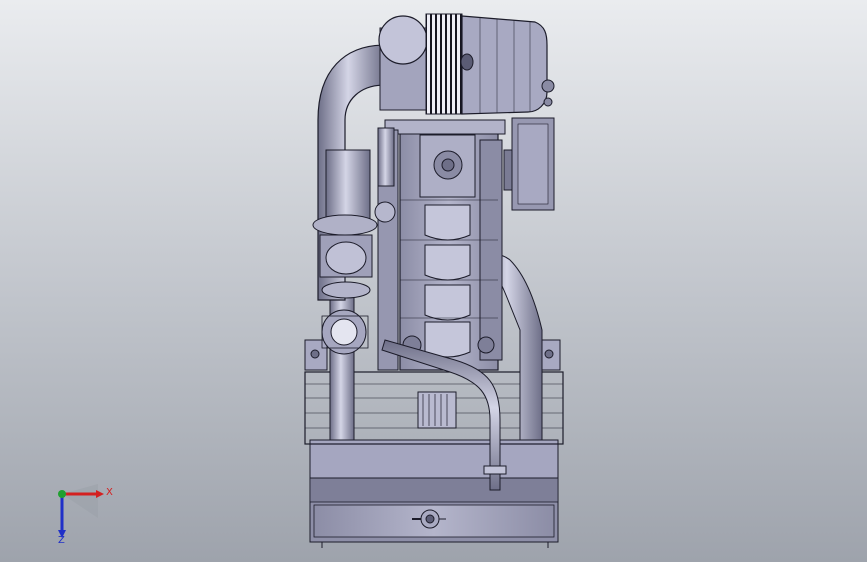 Image resolution: width=867 pixels, height=562 pixels. I want to click on x-axis-label: X, so click(109, 492).